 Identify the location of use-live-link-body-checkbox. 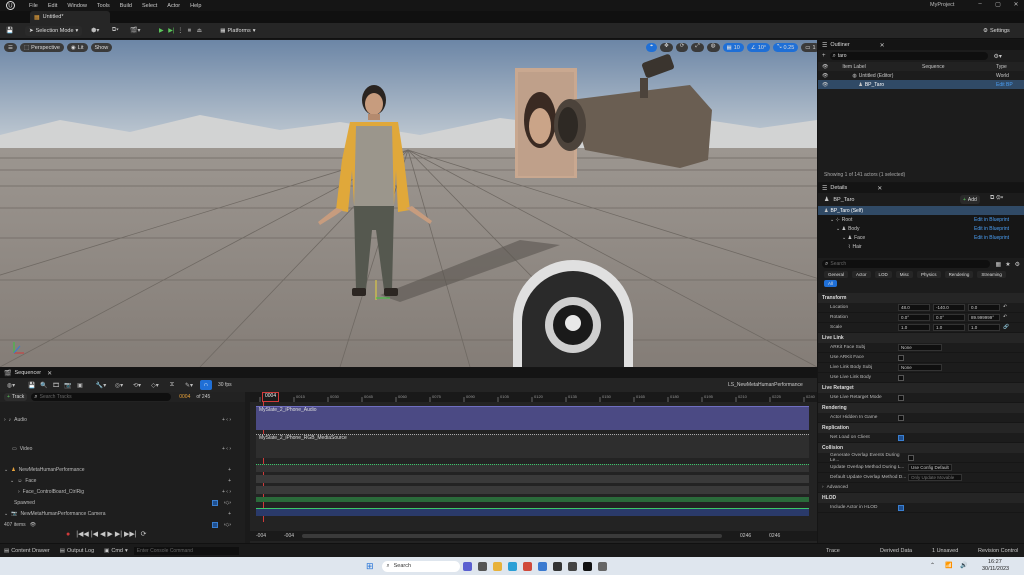
(901, 377).